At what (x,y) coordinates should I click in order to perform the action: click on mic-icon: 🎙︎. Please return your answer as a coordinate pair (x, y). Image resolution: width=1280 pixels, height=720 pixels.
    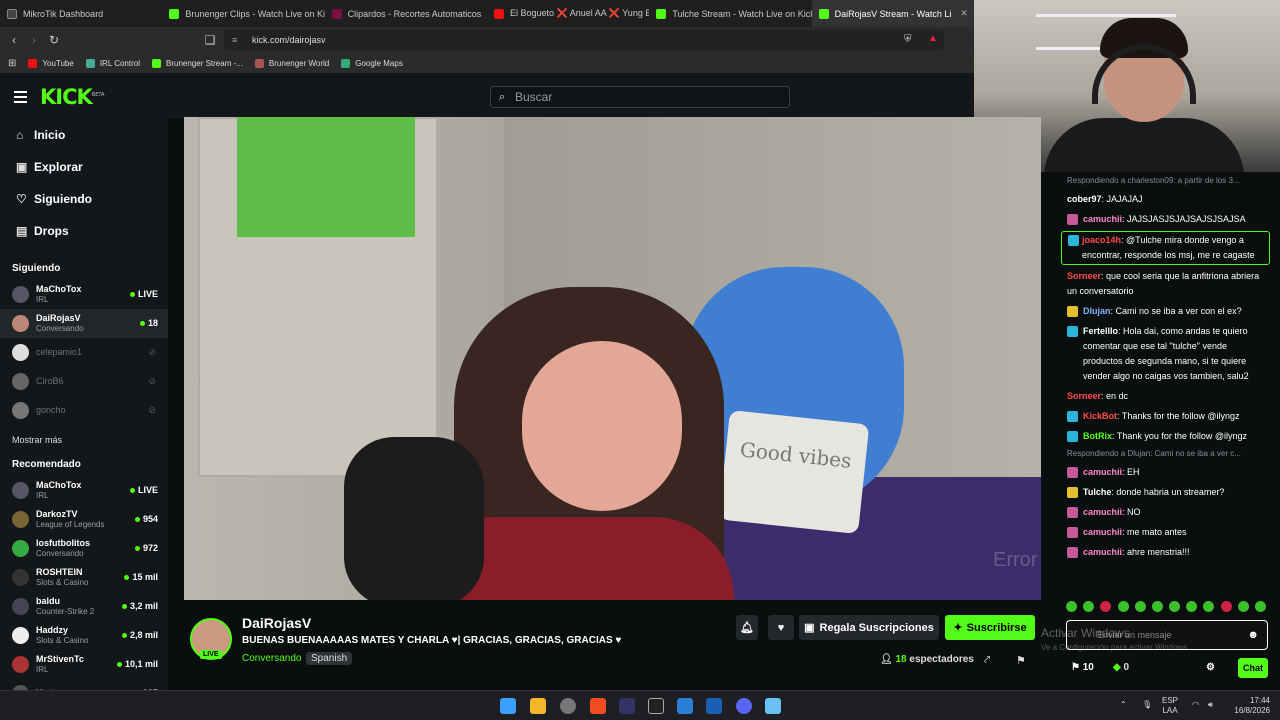
    Looking at the image, I should click on (1147, 705).